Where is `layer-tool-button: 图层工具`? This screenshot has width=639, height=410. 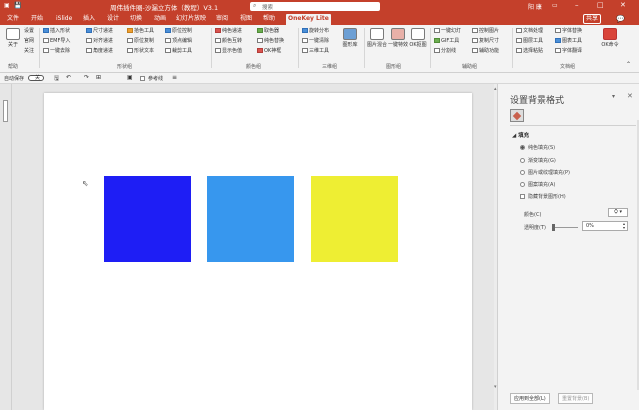 layer-tool-button: 图层工具 is located at coordinates (529, 41).